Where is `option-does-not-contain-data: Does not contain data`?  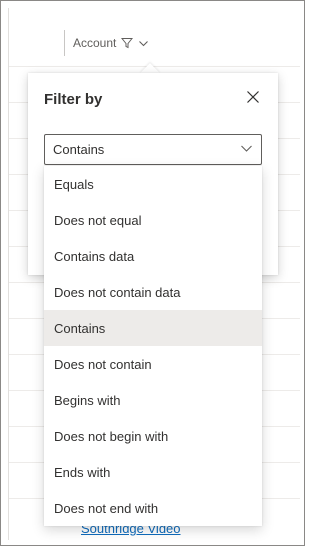
option-does-not-contain-data: Does not contain data is located at coordinates (153, 292).